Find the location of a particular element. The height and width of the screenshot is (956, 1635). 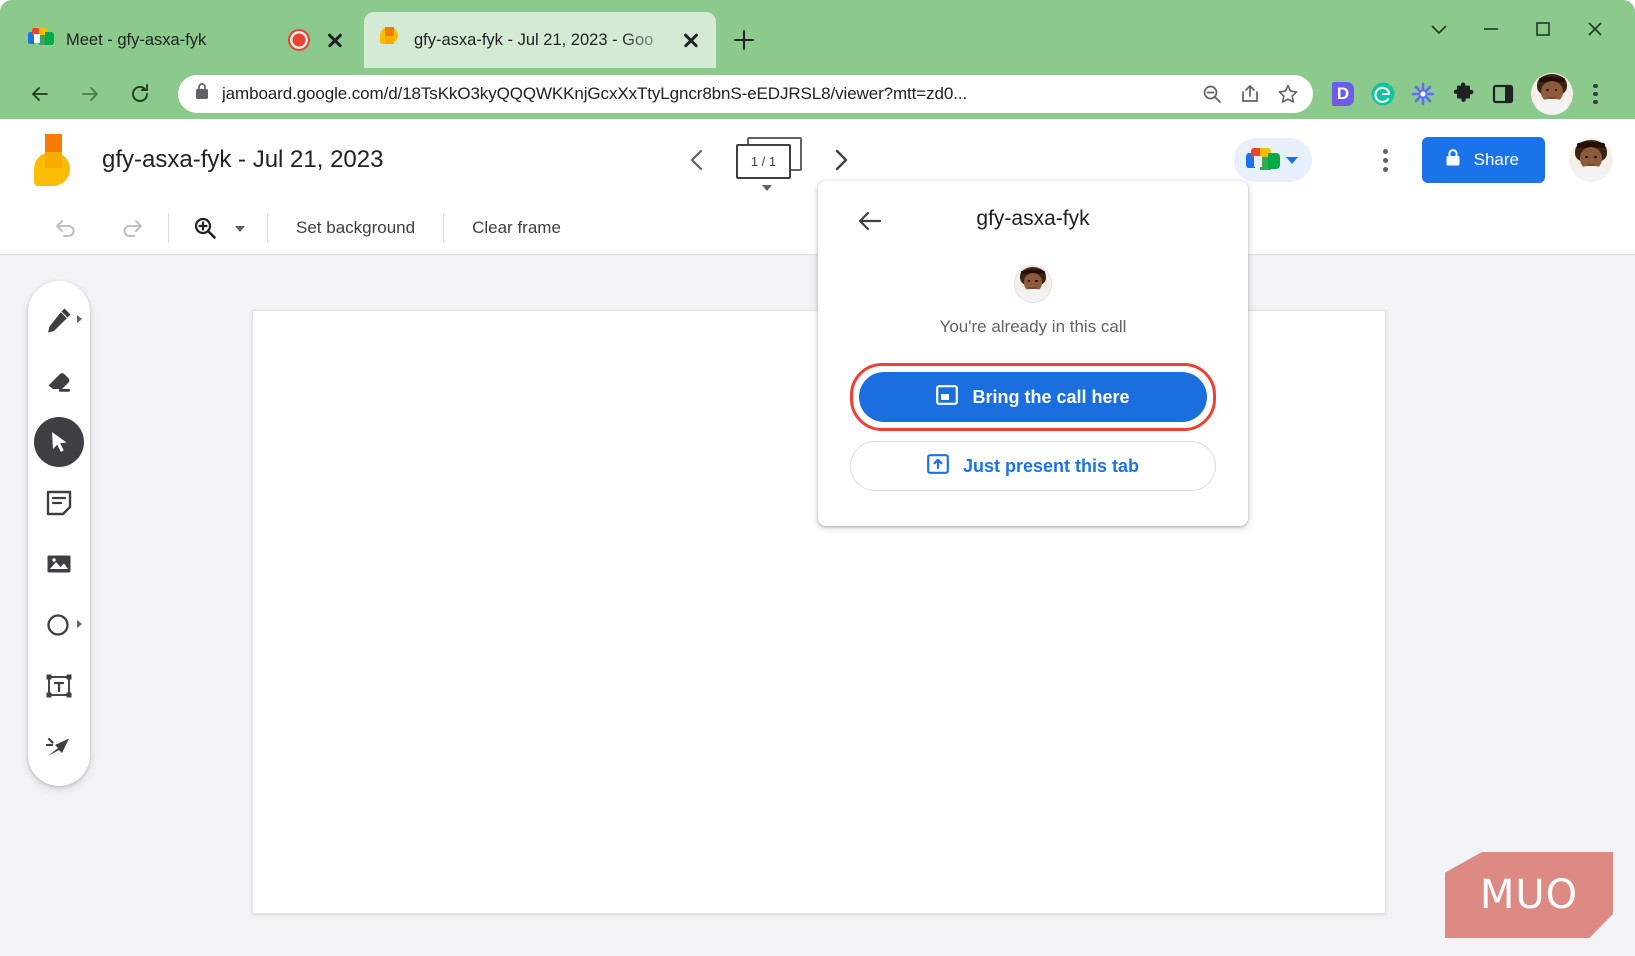

meet-popup-status: You're already in this call is located at coordinates (1033, 326).